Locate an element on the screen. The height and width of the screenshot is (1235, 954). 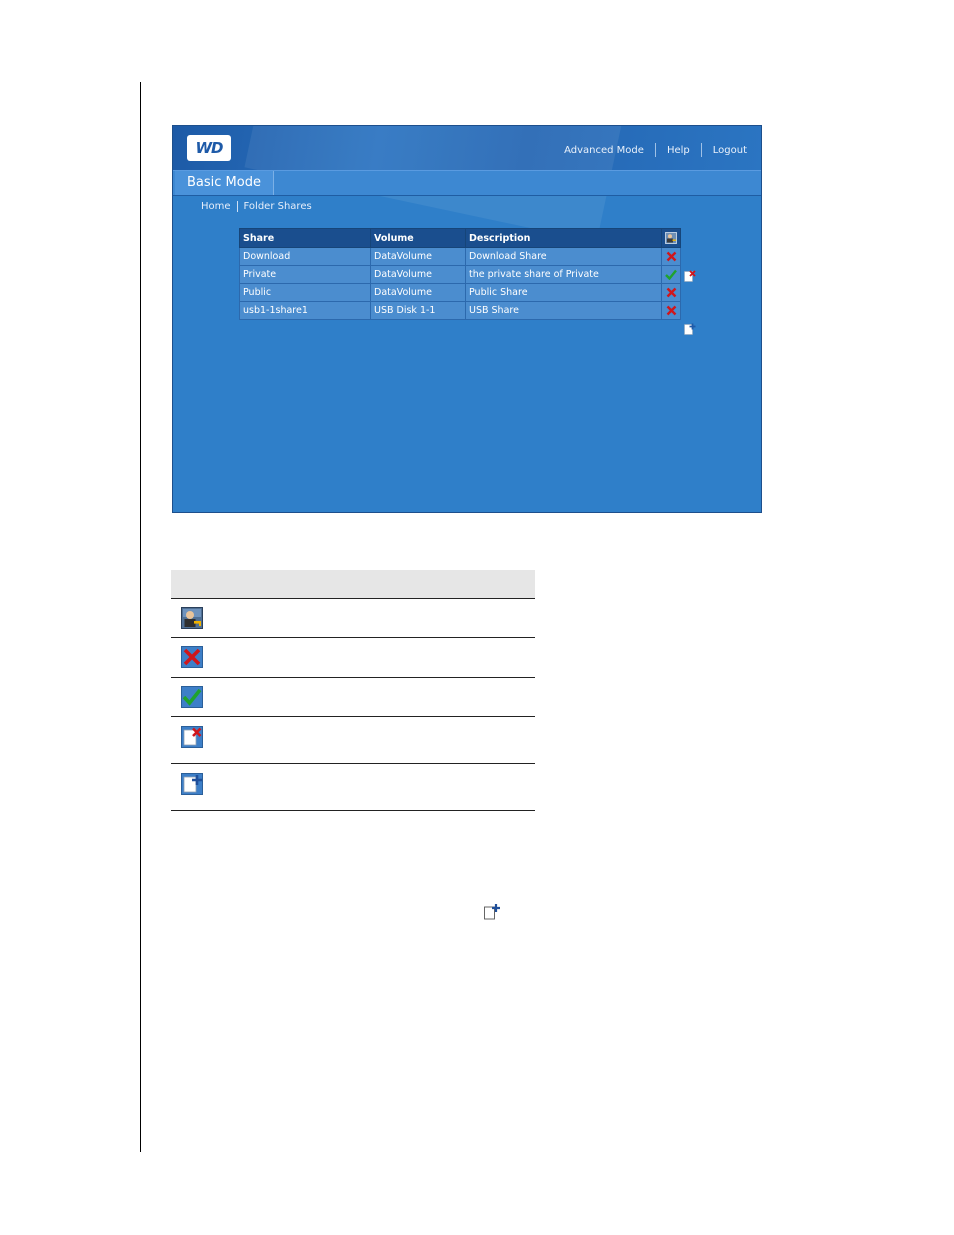
wd-logo-text: WD is located at coordinates (209, 148).